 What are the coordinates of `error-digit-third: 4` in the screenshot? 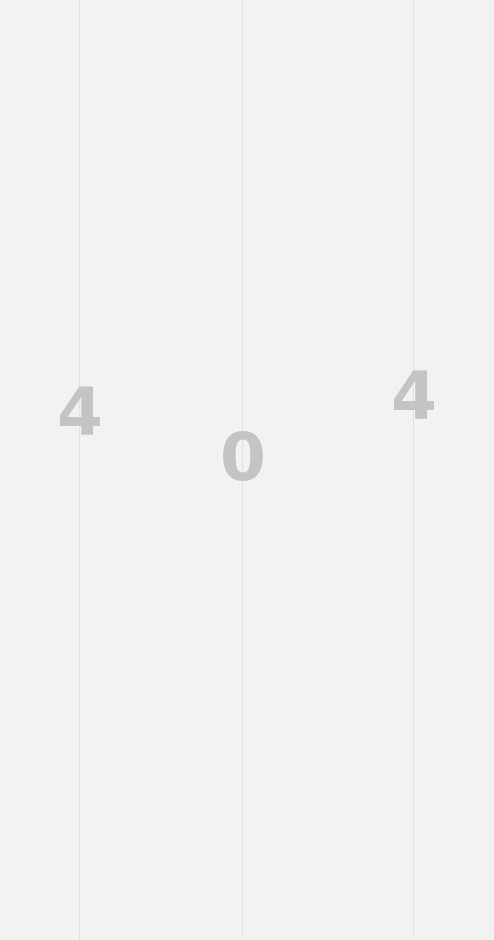 It's located at (414, 396).